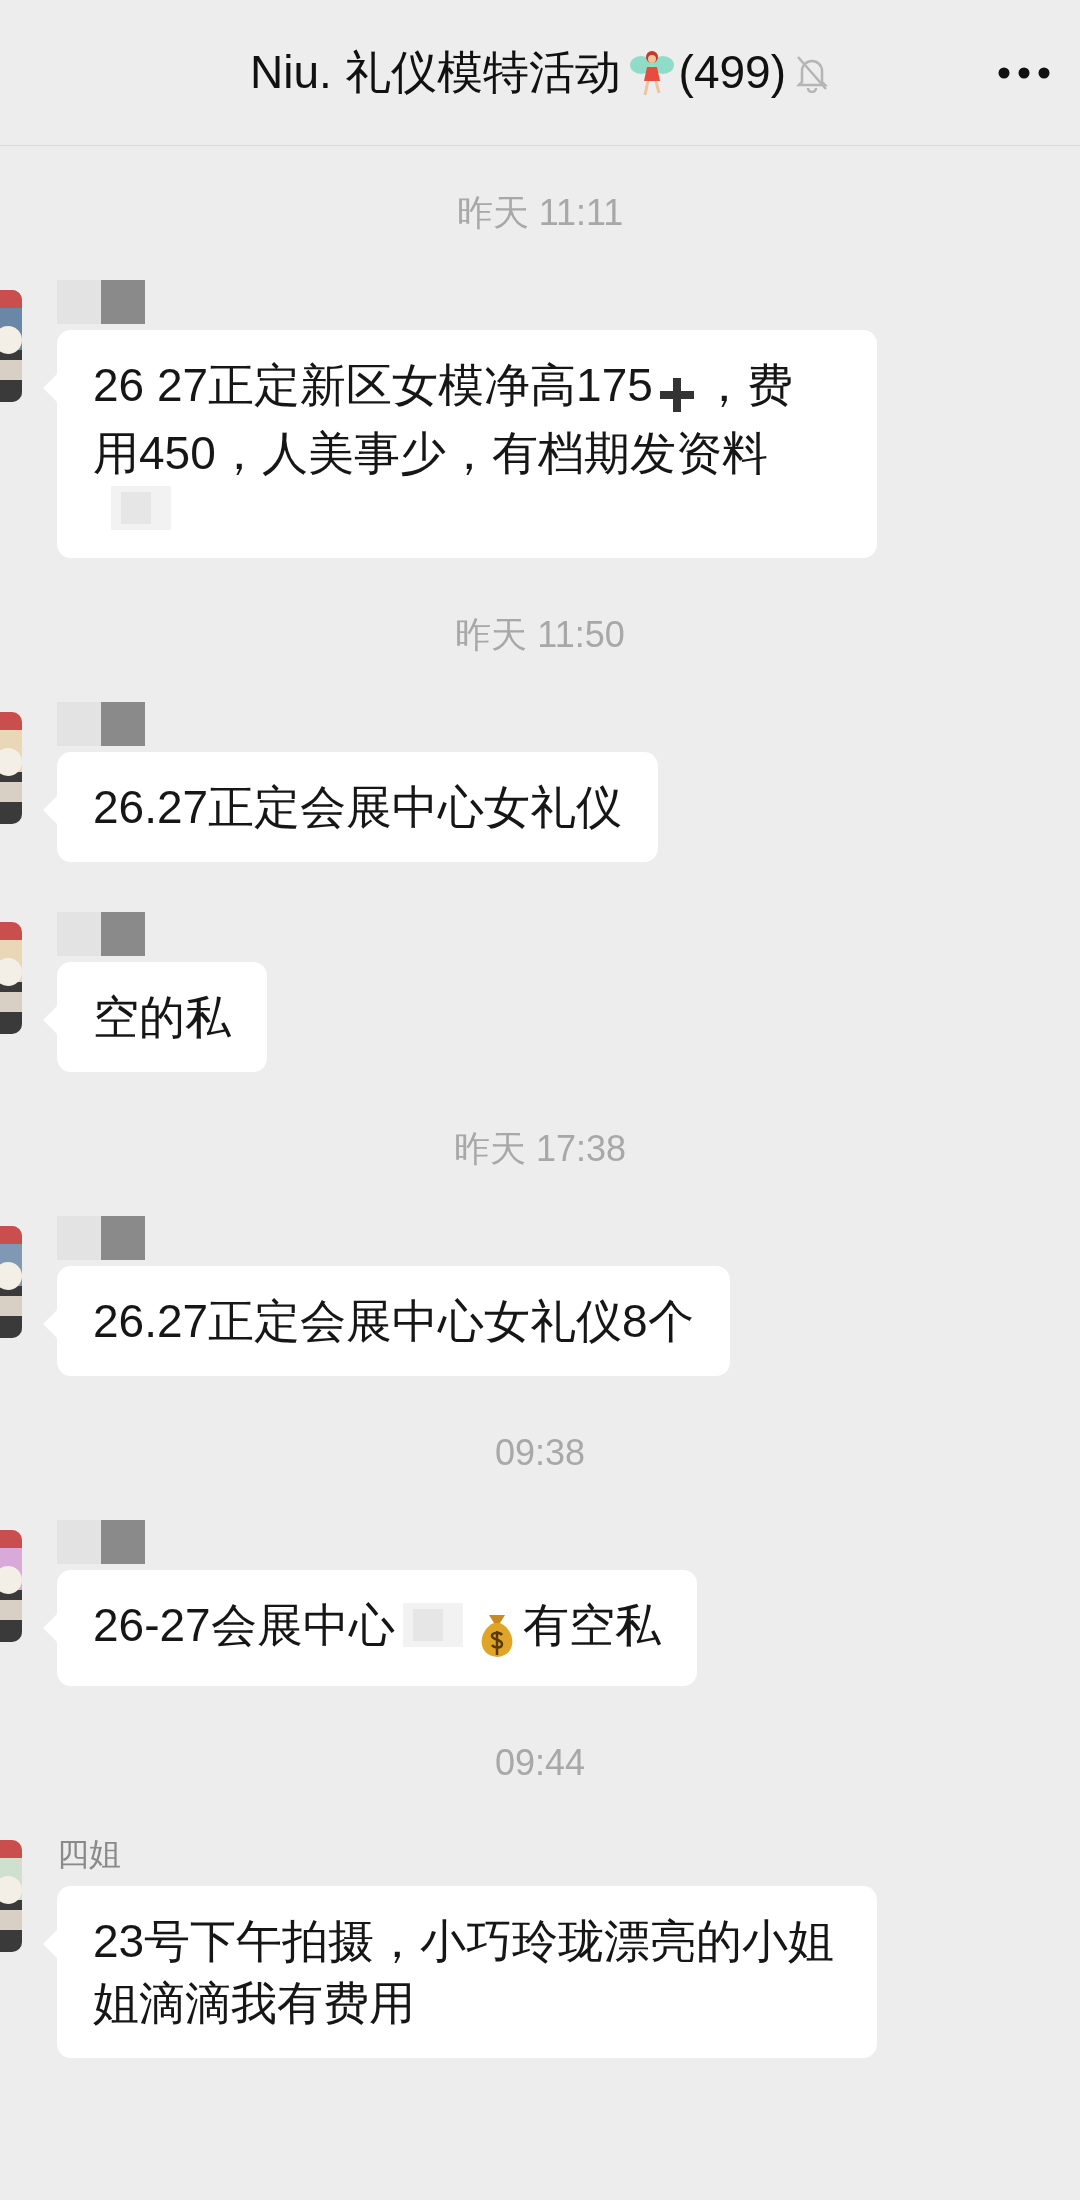 This screenshot has height=2200, width=1080. What do you see at coordinates (540, 1453) in the screenshot?
I see `timestamp: 09:38` at bounding box center [540, 1453].